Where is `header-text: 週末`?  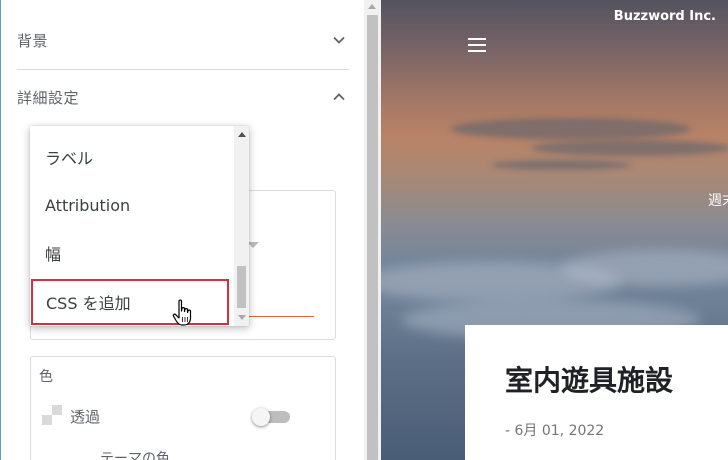 header-text: 週末 is located at coordinates (718, 201).